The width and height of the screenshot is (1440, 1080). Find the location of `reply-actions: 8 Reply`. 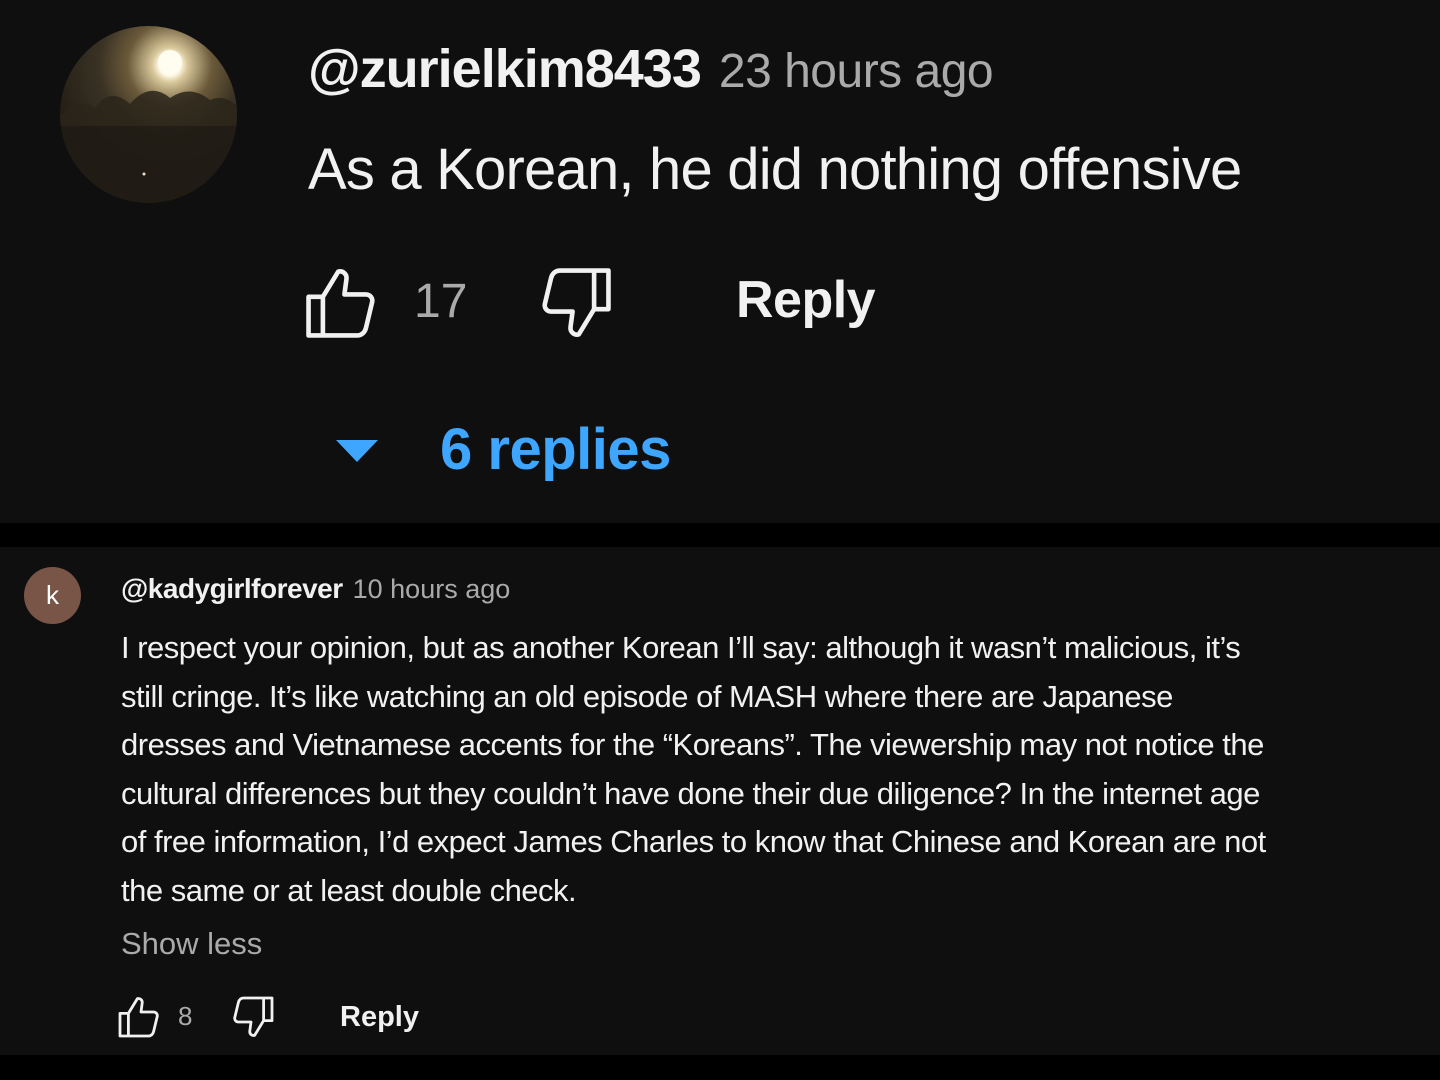

reply-actions: 8 Reply is located at coordinates (314, 1017).